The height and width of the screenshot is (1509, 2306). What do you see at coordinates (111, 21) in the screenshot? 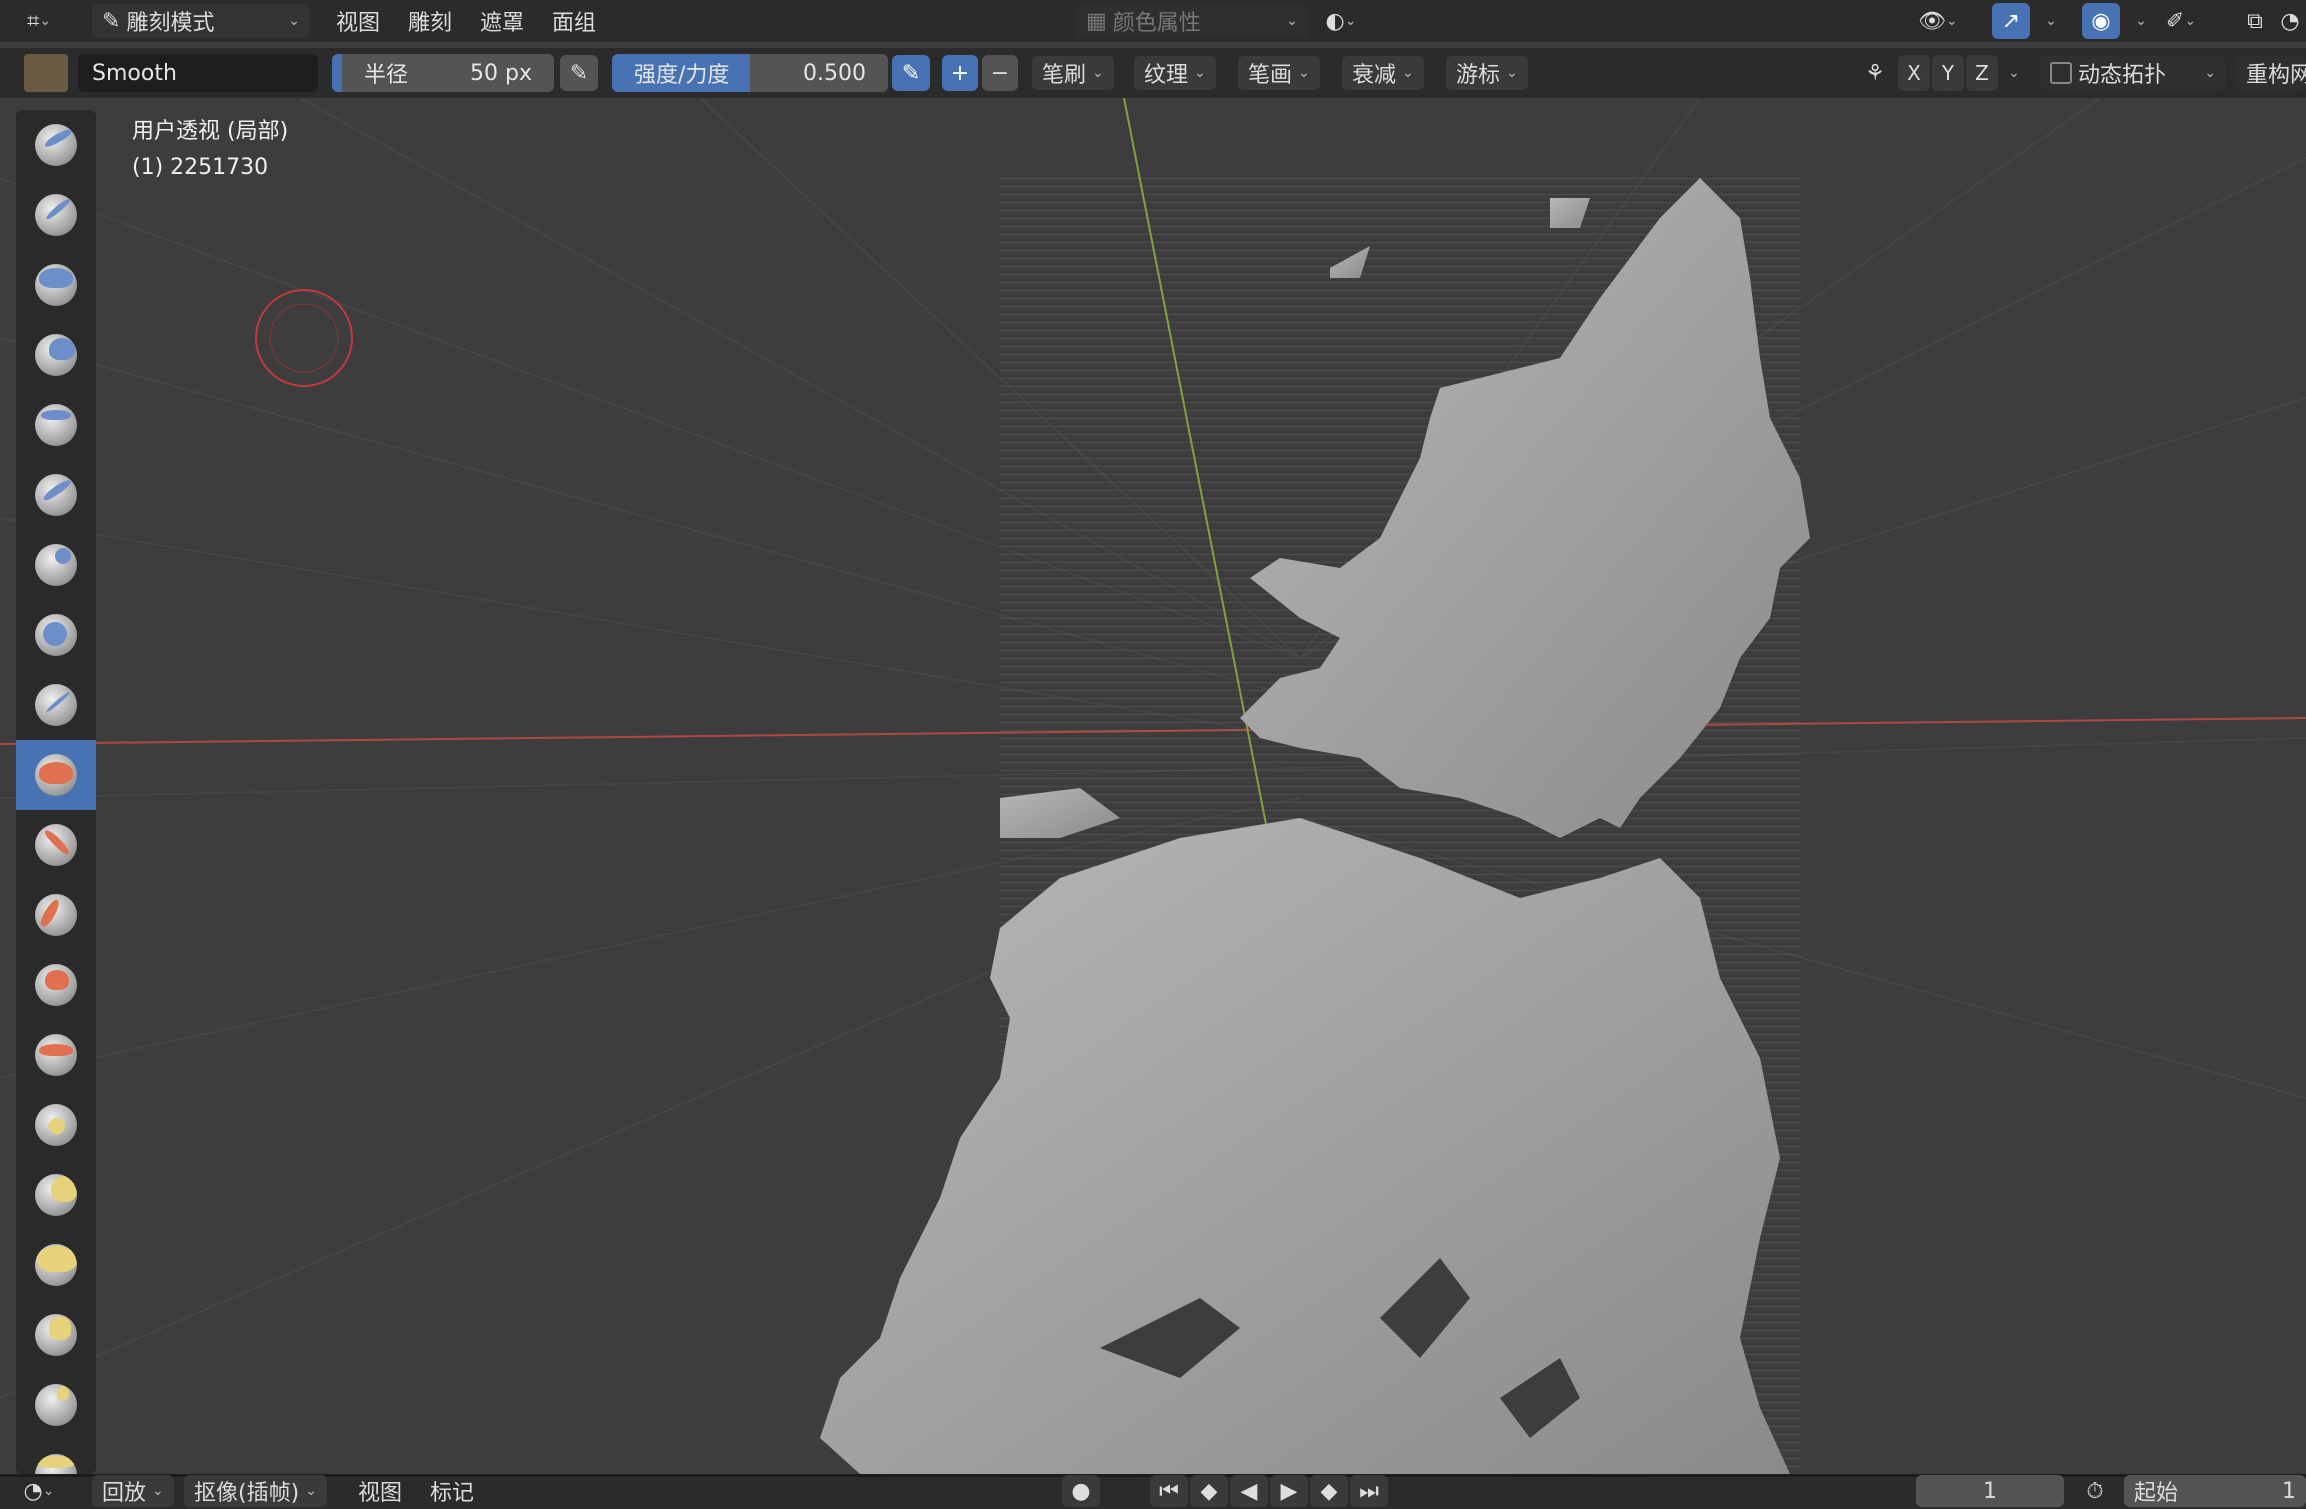
I see `brush-icon: ✎` at bounding box center [111, 21].